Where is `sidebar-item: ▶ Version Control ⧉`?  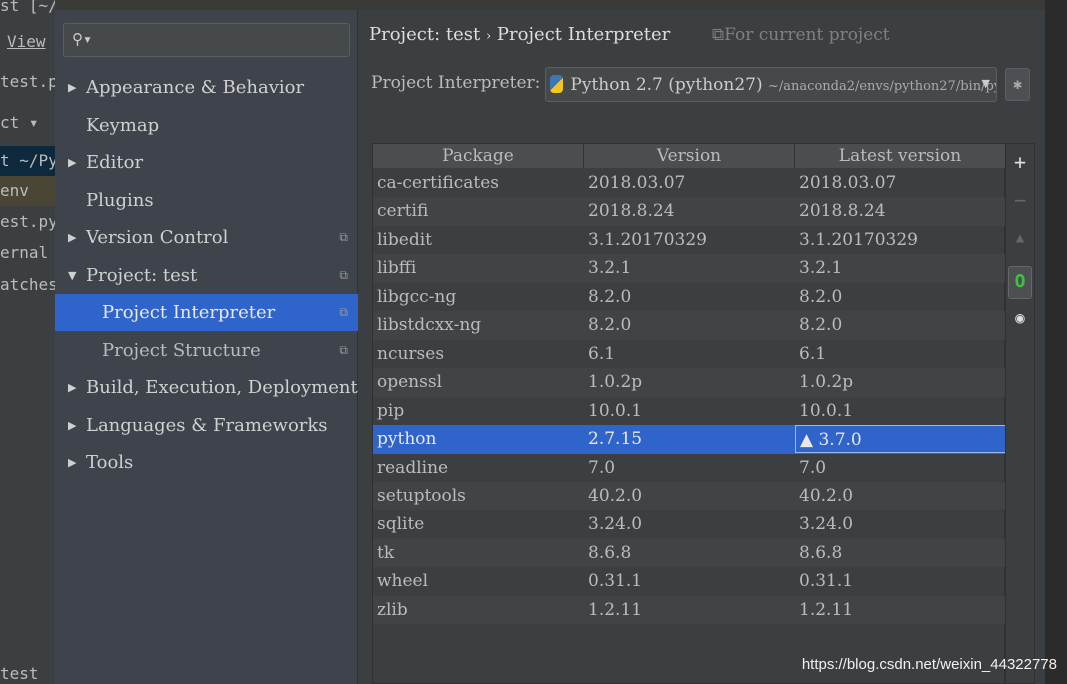 sidebar-item: ▶ Version Control ⧉ is located at coordinates (206, 237).